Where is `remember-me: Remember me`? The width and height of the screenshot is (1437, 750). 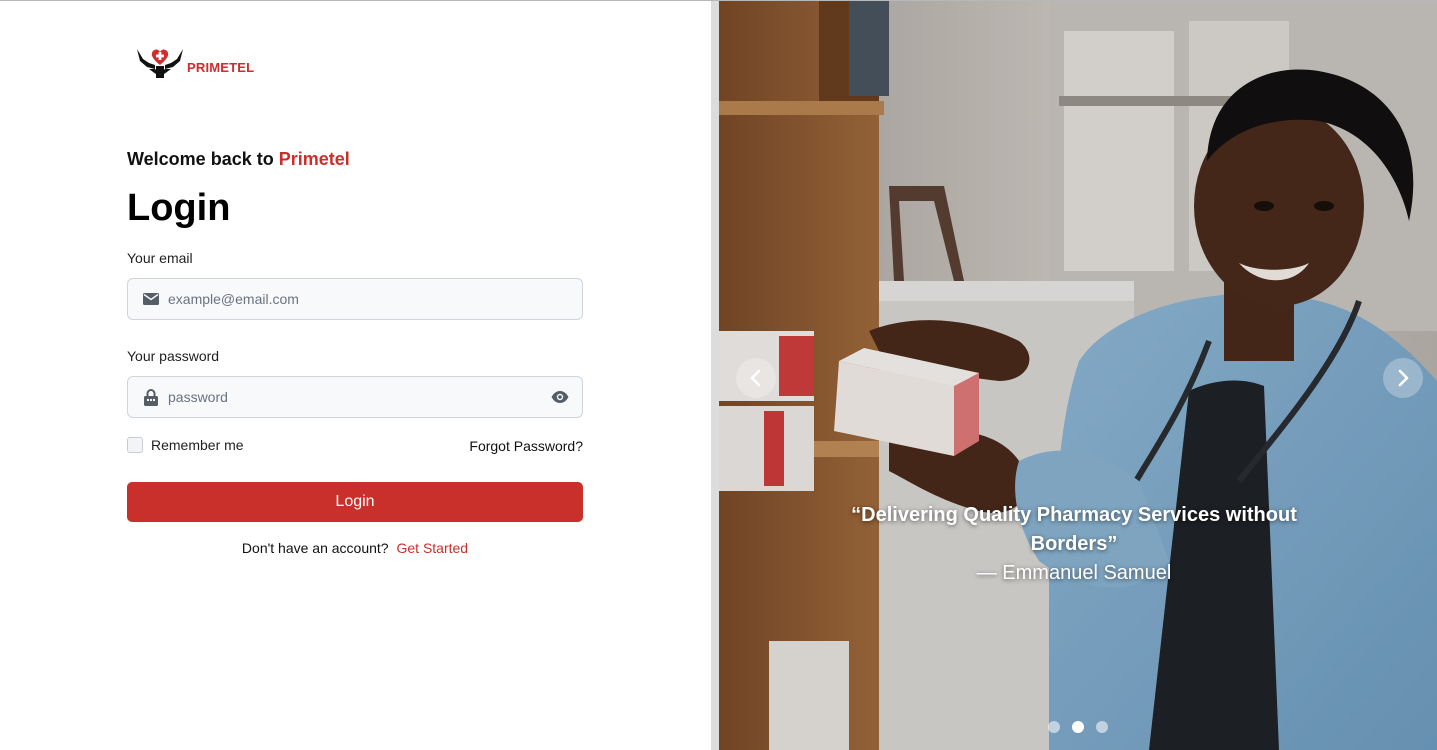
remember-me: Remember me is located at coordinates (185, 445).